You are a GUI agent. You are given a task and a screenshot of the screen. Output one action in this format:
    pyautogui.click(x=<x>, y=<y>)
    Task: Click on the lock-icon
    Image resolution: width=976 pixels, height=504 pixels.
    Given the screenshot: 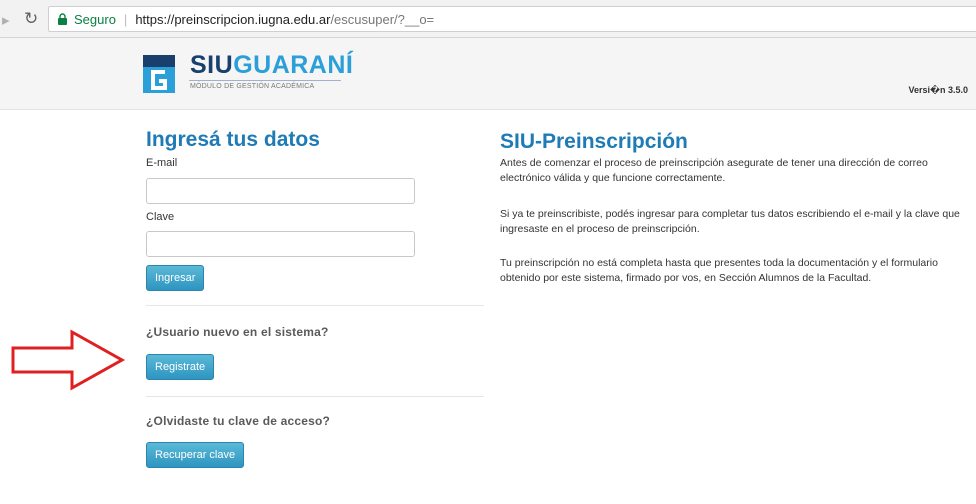 What is the action you would take?
    pyautogui.click(x=62, y=19)
    